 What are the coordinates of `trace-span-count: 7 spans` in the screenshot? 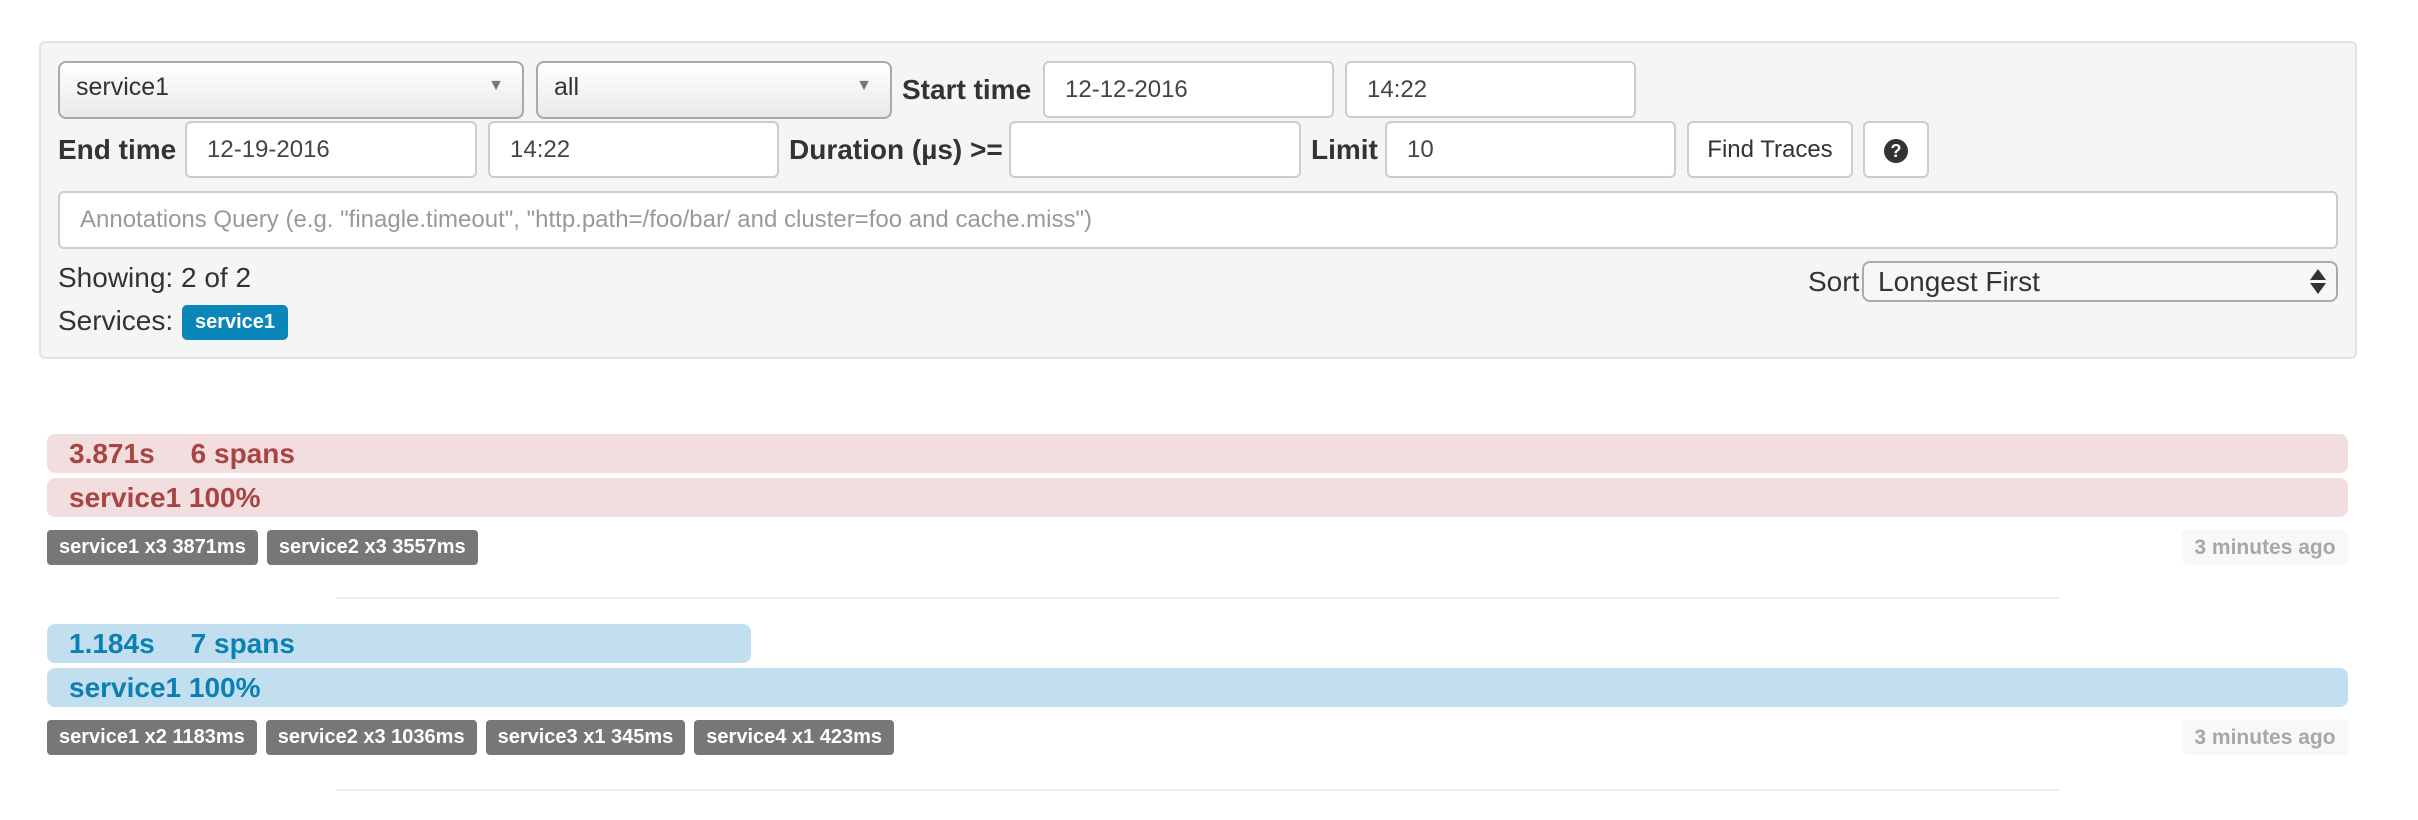 It's located at (242, 643).